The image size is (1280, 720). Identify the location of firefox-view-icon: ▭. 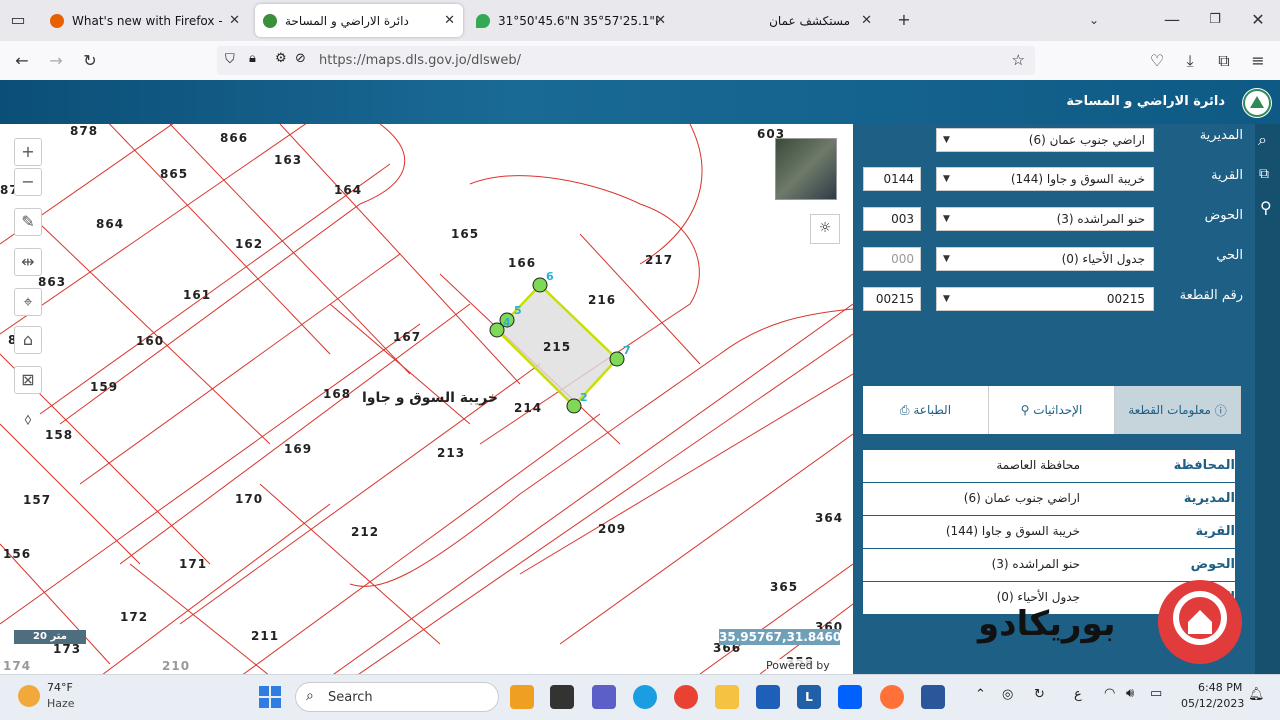
(18, 20).